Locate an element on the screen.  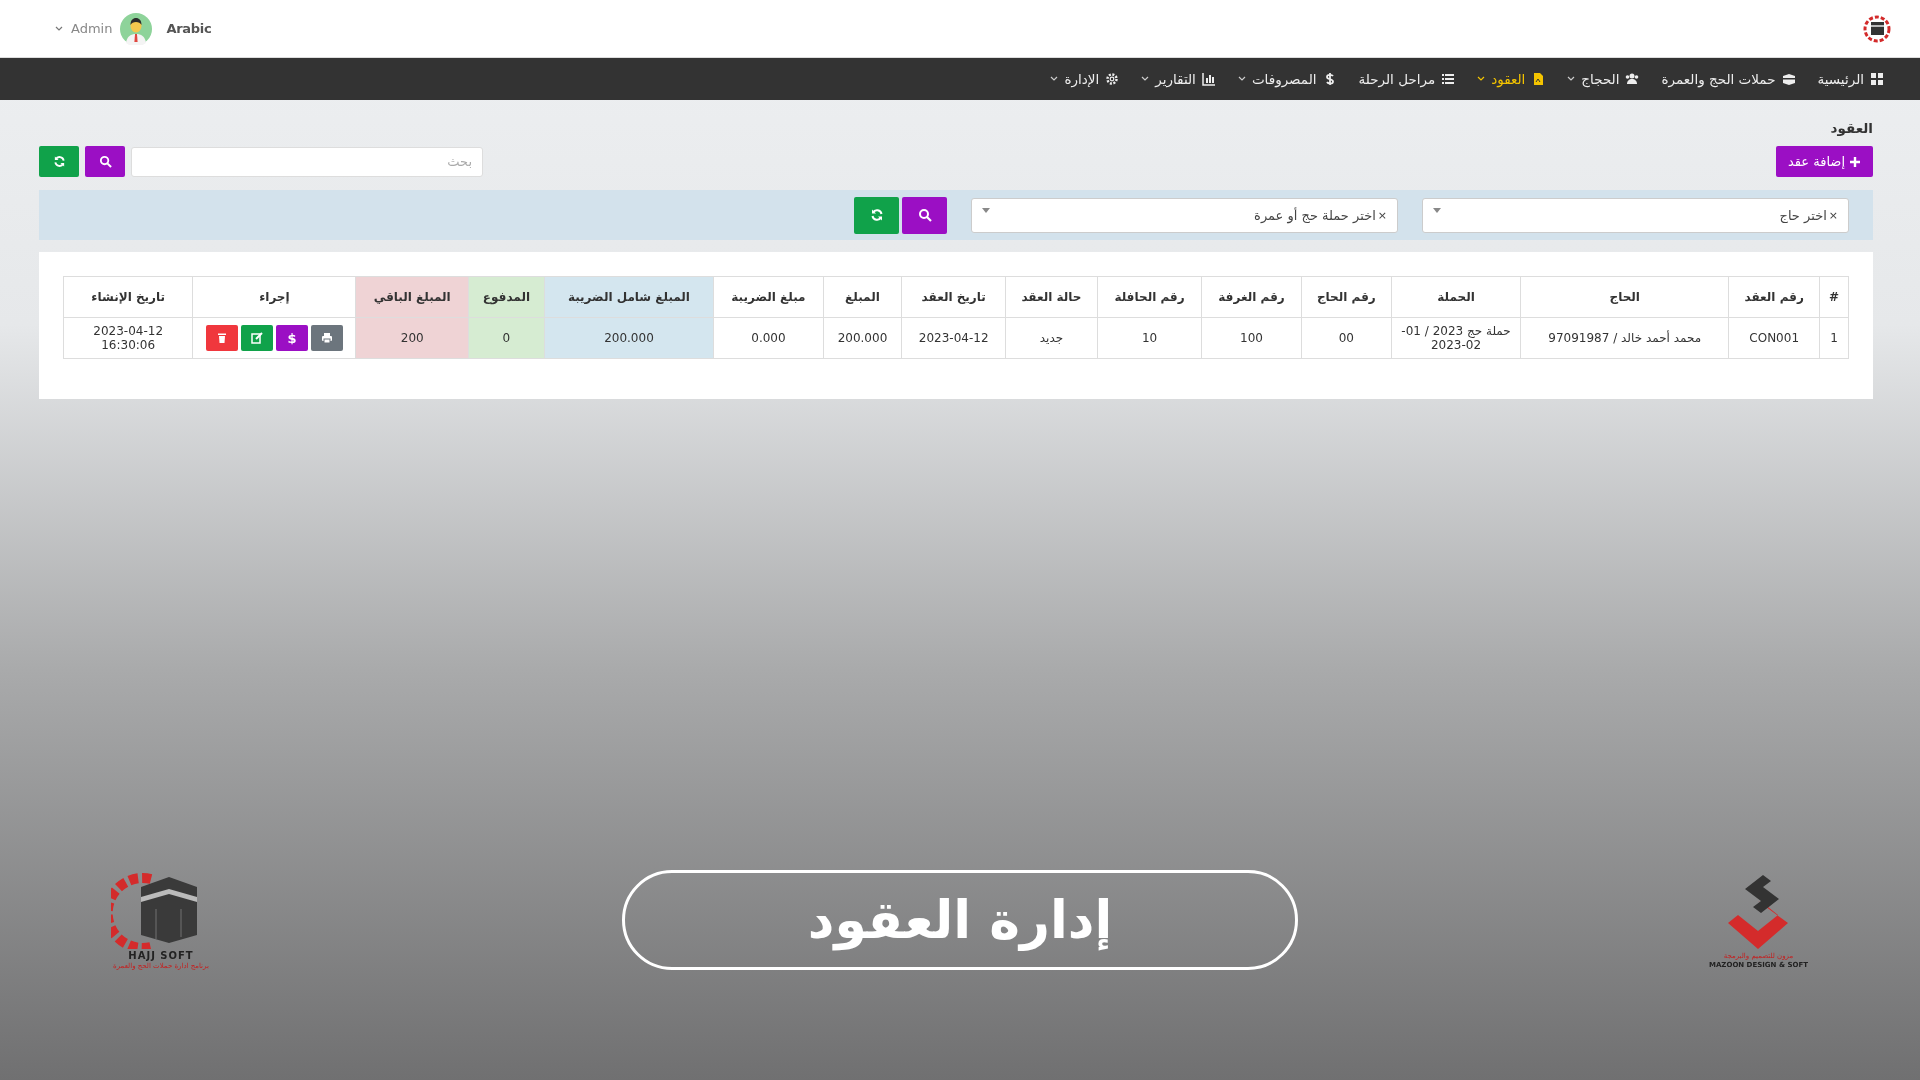
column-header: رقم الحاج is located at coordinates (1346, 297).